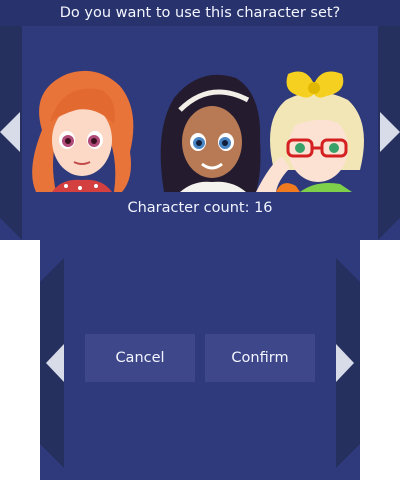 Image resolution: width=400 pixels, height=480 pixels. I want to click on bottom-left-arrow-icon, so click(55, 363).